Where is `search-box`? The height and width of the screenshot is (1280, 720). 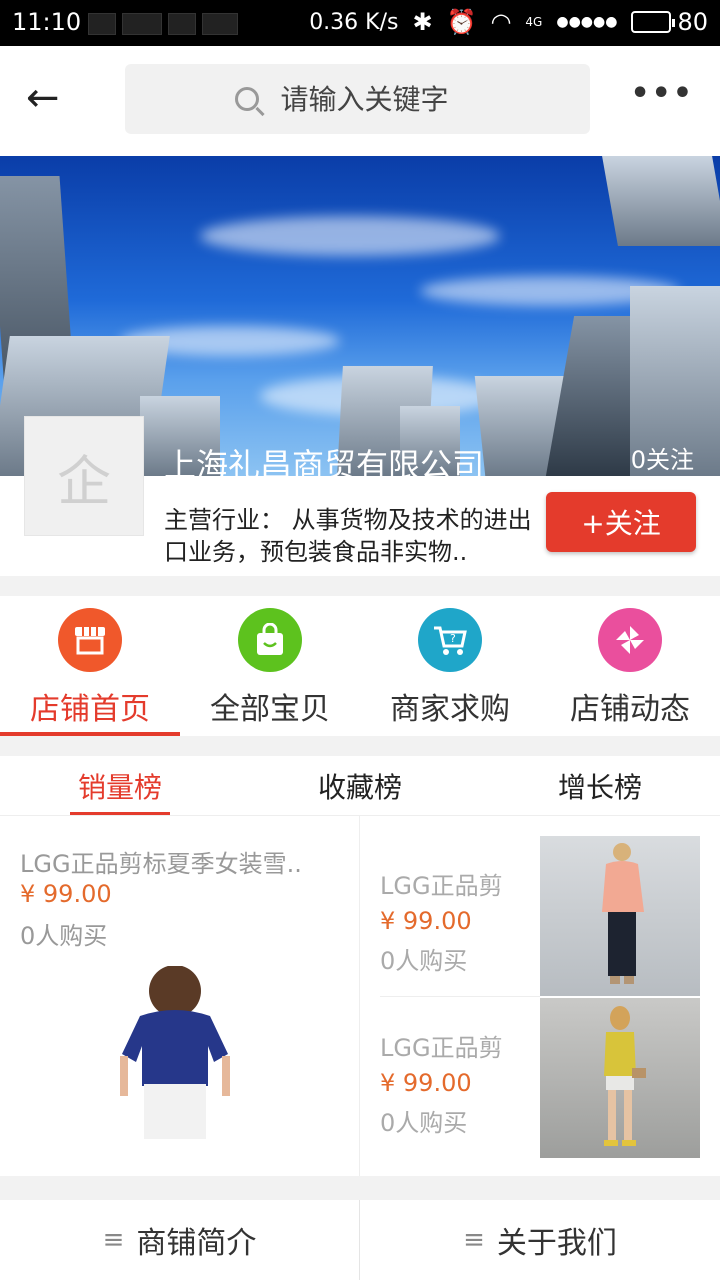 search-box is located at coordinates (357, 99).